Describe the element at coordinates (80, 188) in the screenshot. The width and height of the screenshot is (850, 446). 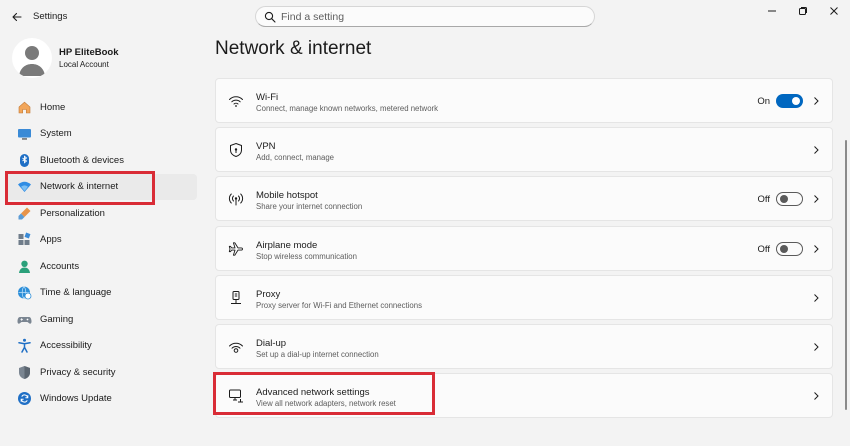
I see `highlight-box-network-nav` at that location.